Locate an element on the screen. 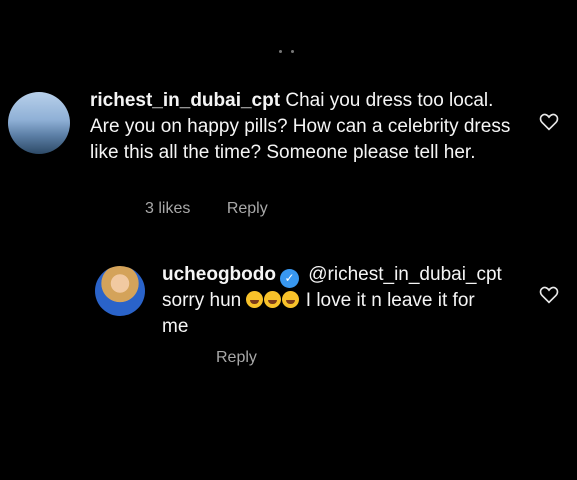 This screenshot has height=480, width=577. comment-meta: 3 likes Reply is located at coordinates (206, 209).